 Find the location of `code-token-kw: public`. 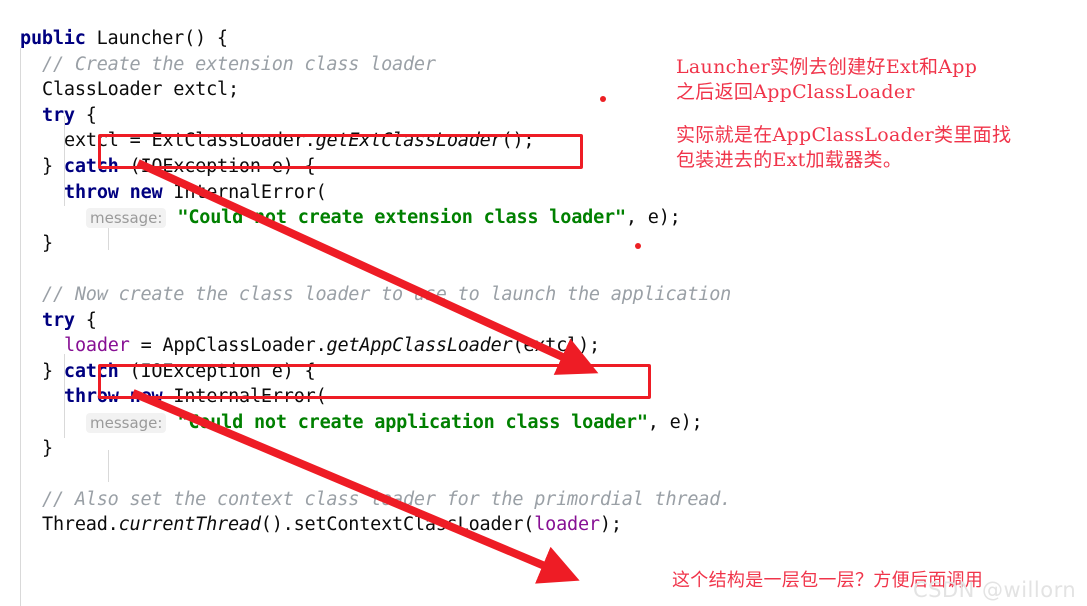

code-token-kw: public is located at coordinates (53, 38).